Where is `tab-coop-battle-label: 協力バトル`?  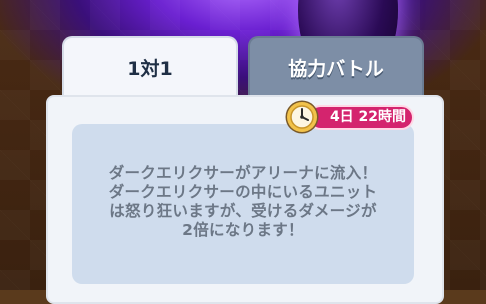
tab-coop-battle-label: 協力バトル is located at coordinates (336, 69).